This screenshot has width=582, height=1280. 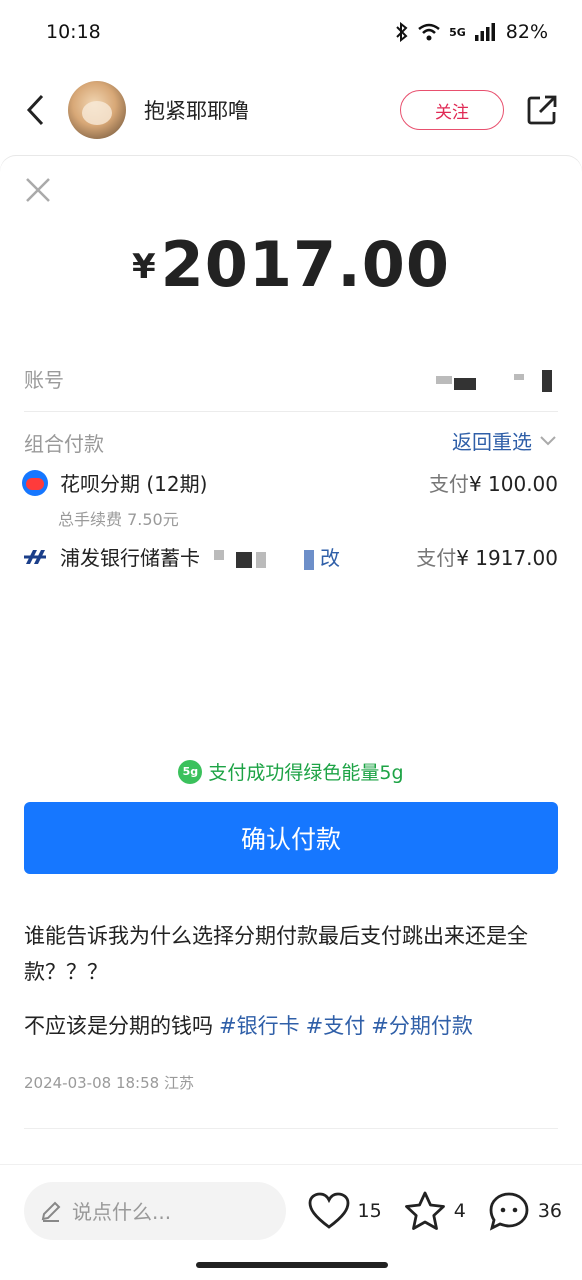 I want to click on avatar, so click(x=97, y=110).